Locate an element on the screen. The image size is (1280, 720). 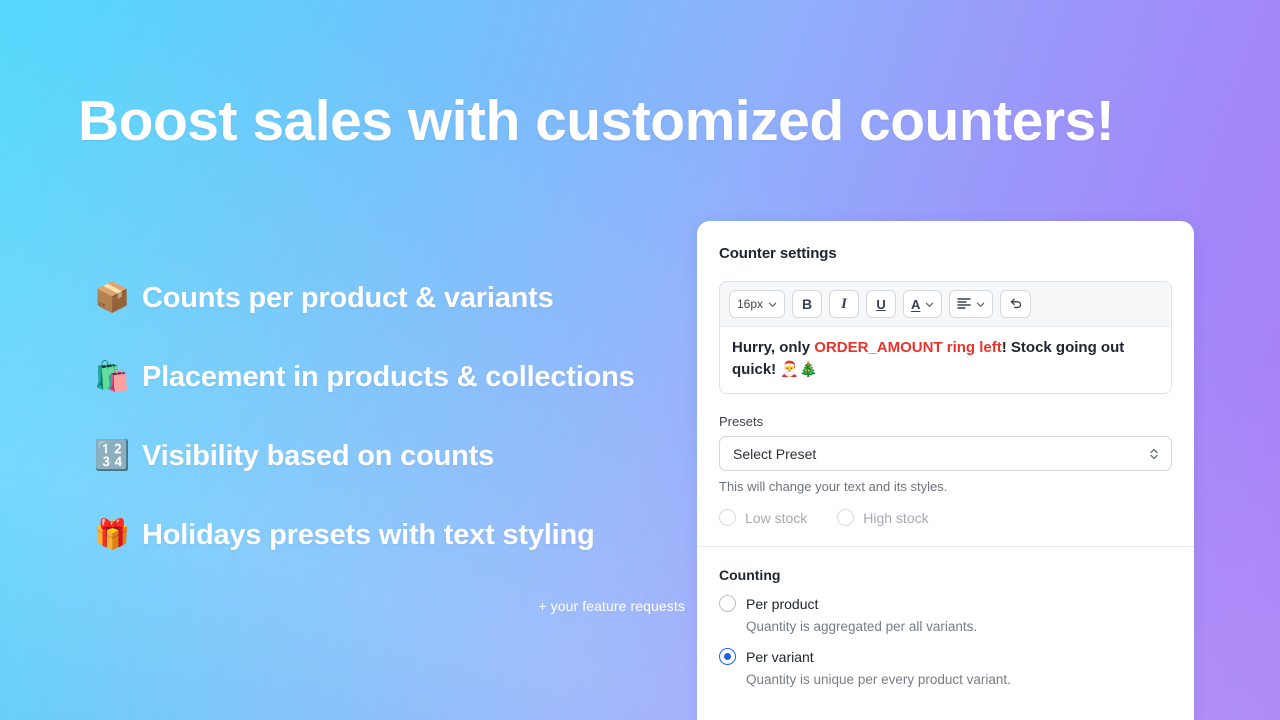
section-title-counter-settings: Counter settings is located at coordinates (778, 253).